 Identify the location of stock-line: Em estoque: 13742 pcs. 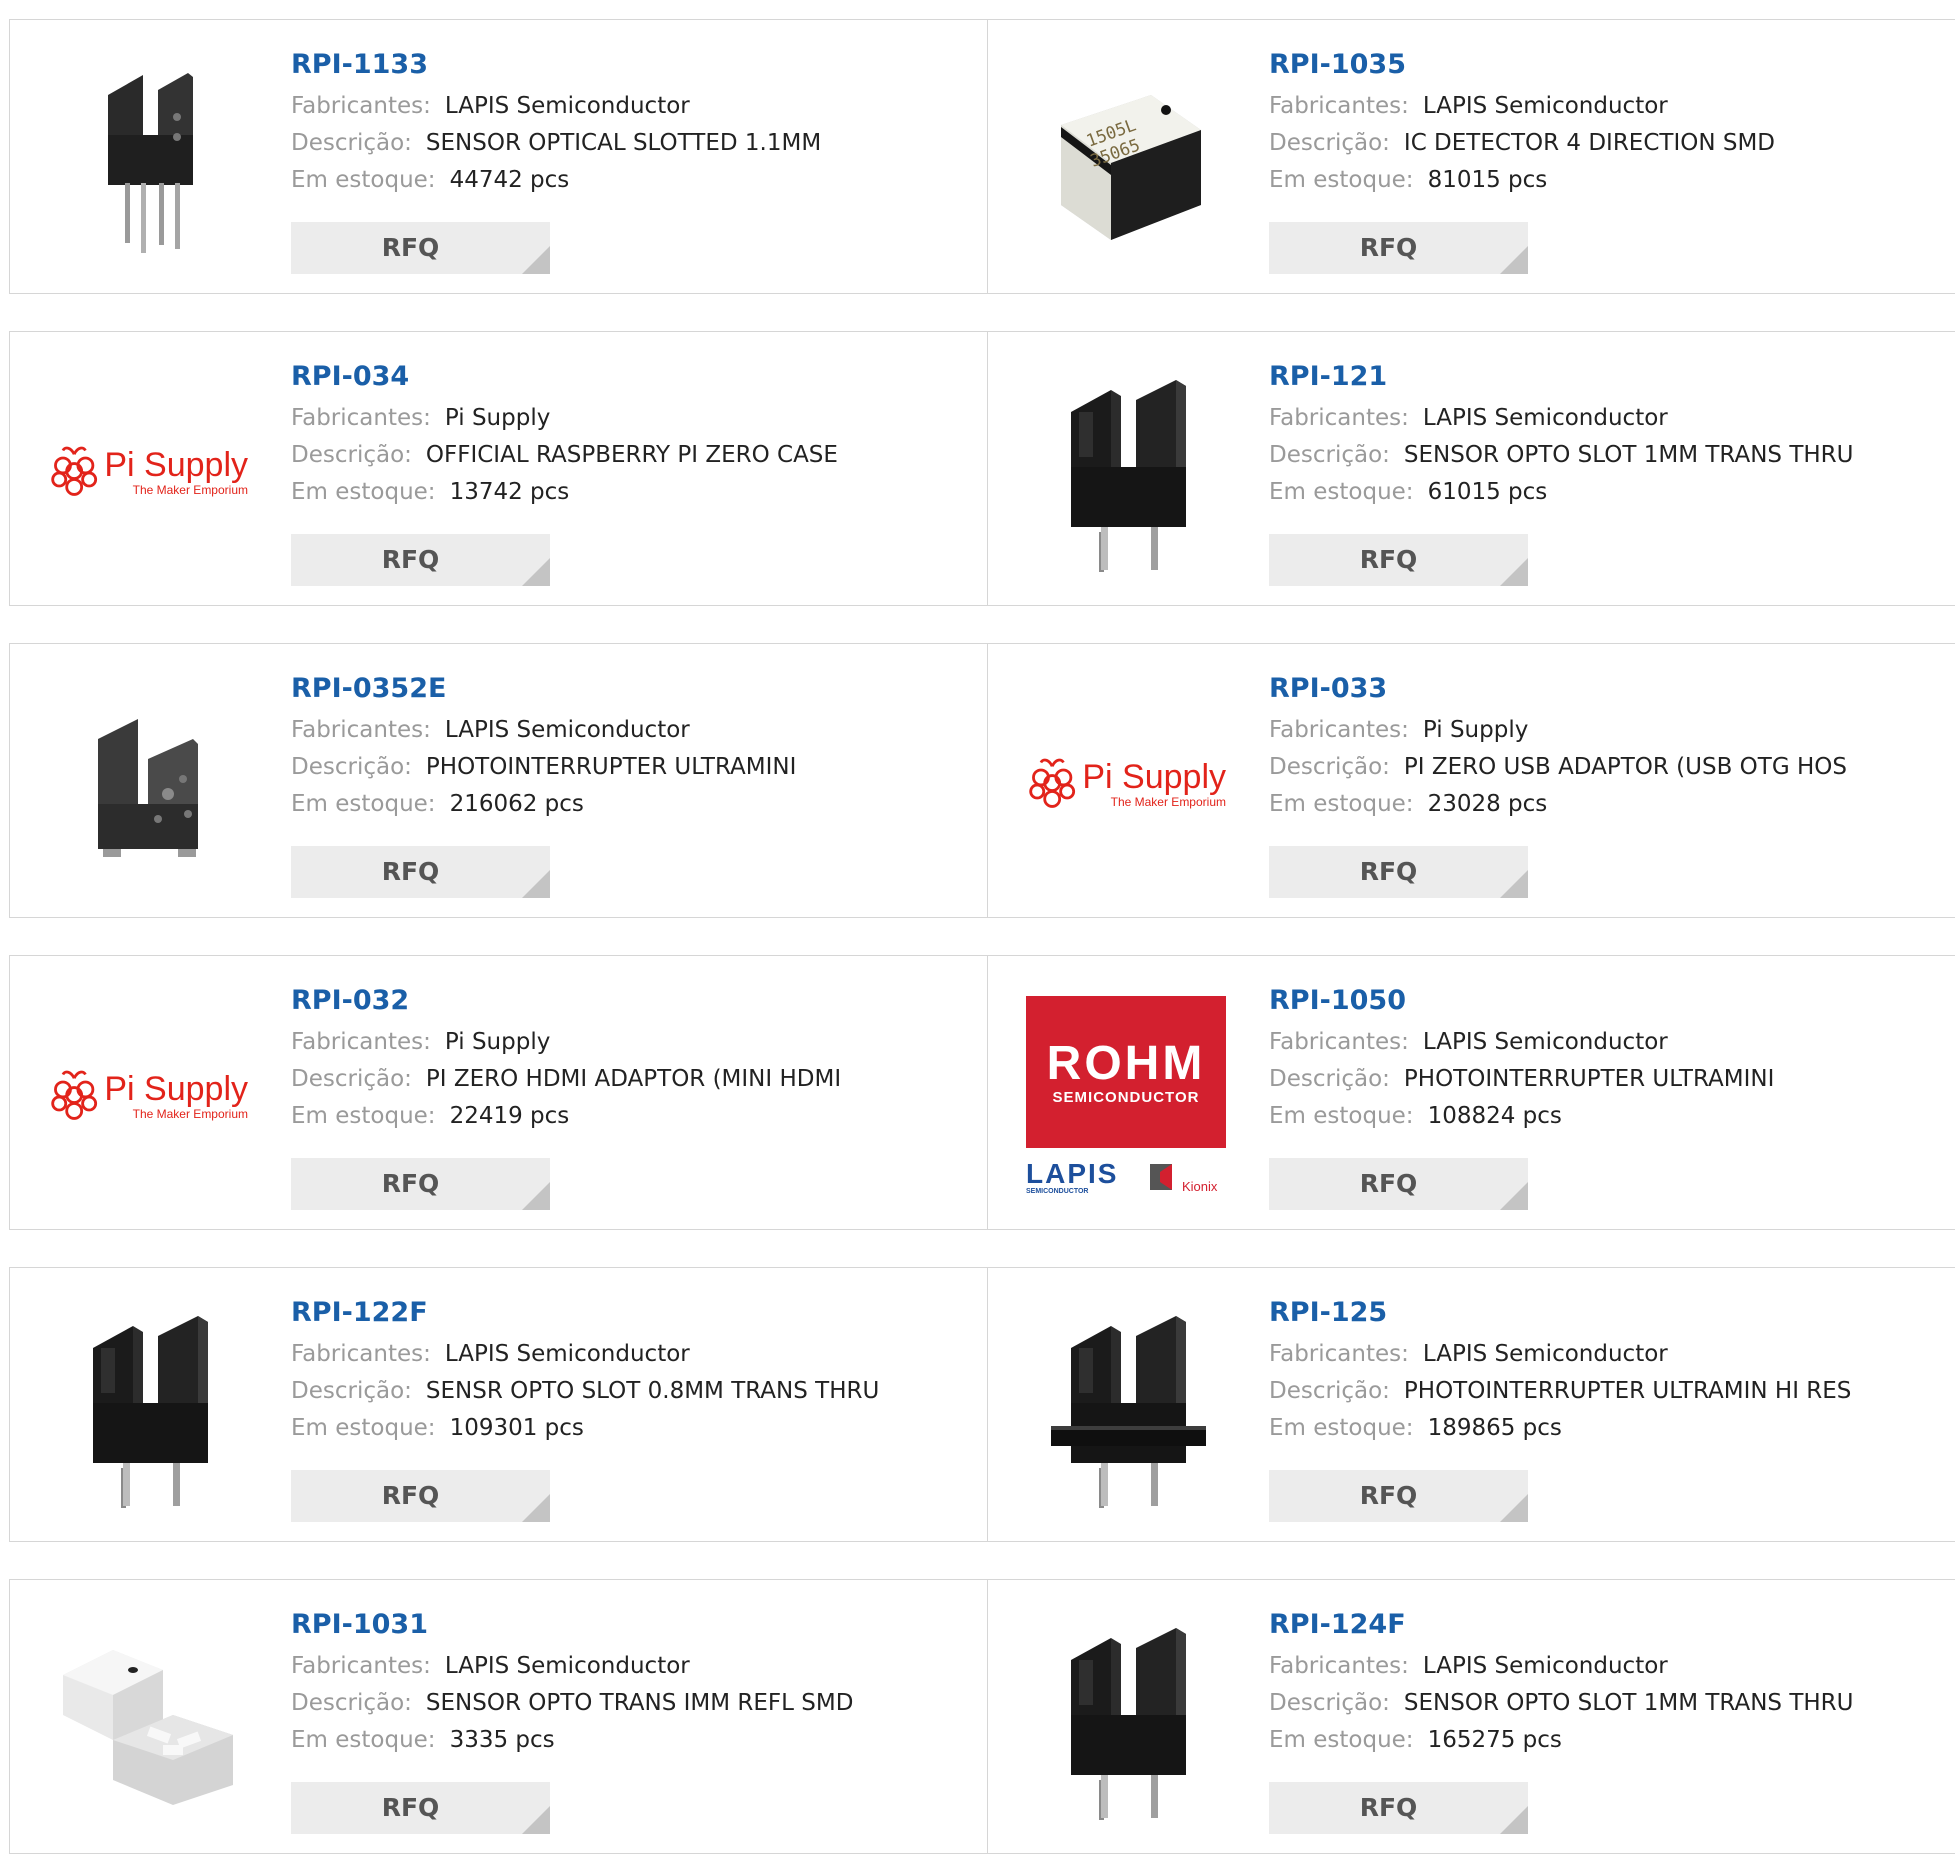
(633, 492).